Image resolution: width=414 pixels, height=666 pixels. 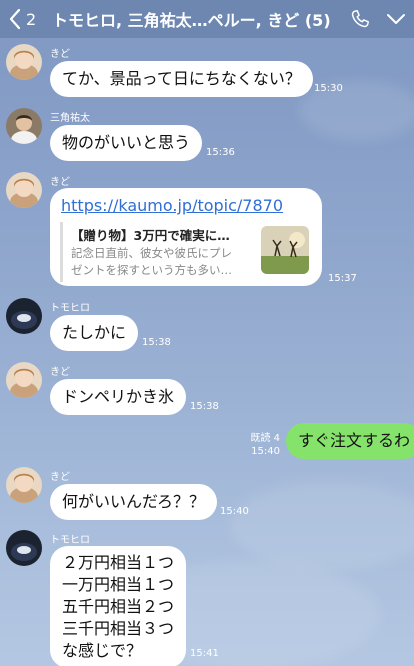 What do you see at coordinates (118, 397) in the screenshot?
I see `message-bubble: ドンペリかき氷` at bounding box center [118, 397].